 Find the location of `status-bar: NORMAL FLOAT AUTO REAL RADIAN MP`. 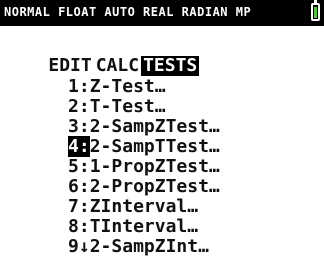

status-bar: NORMAL FLOAT AUTO REAL RADIAN MP is located at coordinates (162, 13).